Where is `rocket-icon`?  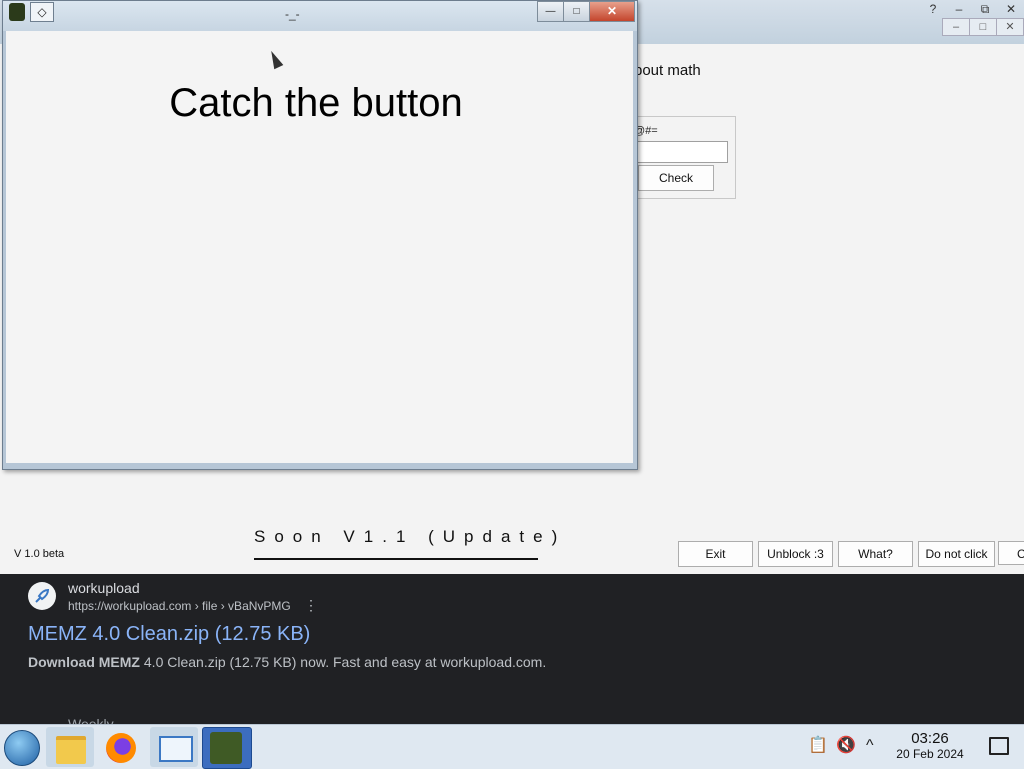
rocket-icon is located at coordinates (42, 595).